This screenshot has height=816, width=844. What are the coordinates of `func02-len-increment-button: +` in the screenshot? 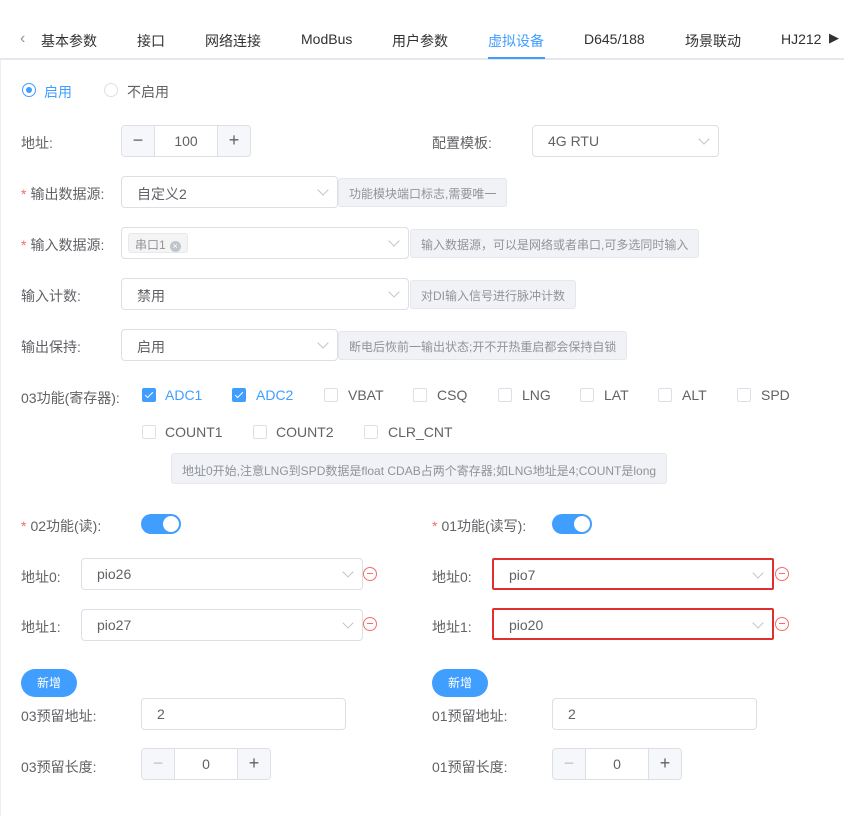 It's located at (253, 764).